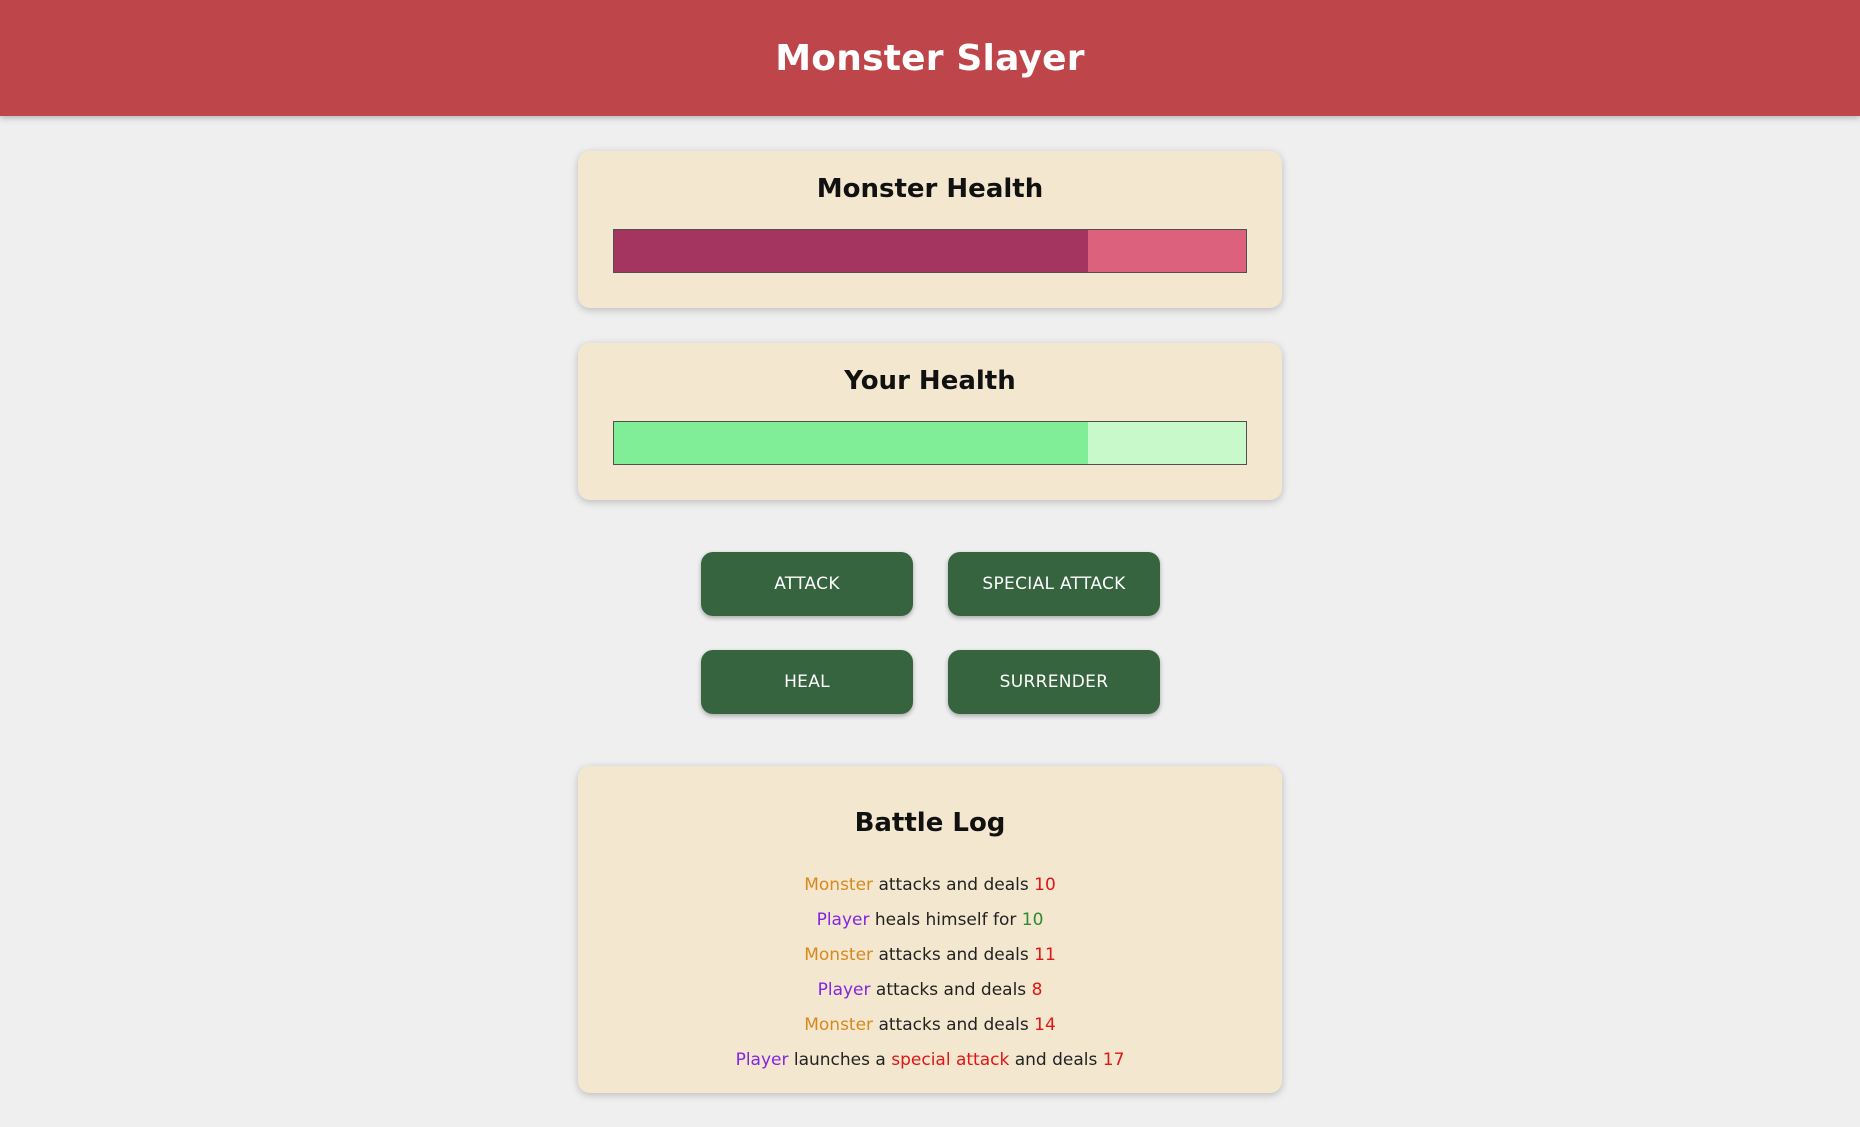  I want to click on heal-button: HEAL, so click(807, 682).